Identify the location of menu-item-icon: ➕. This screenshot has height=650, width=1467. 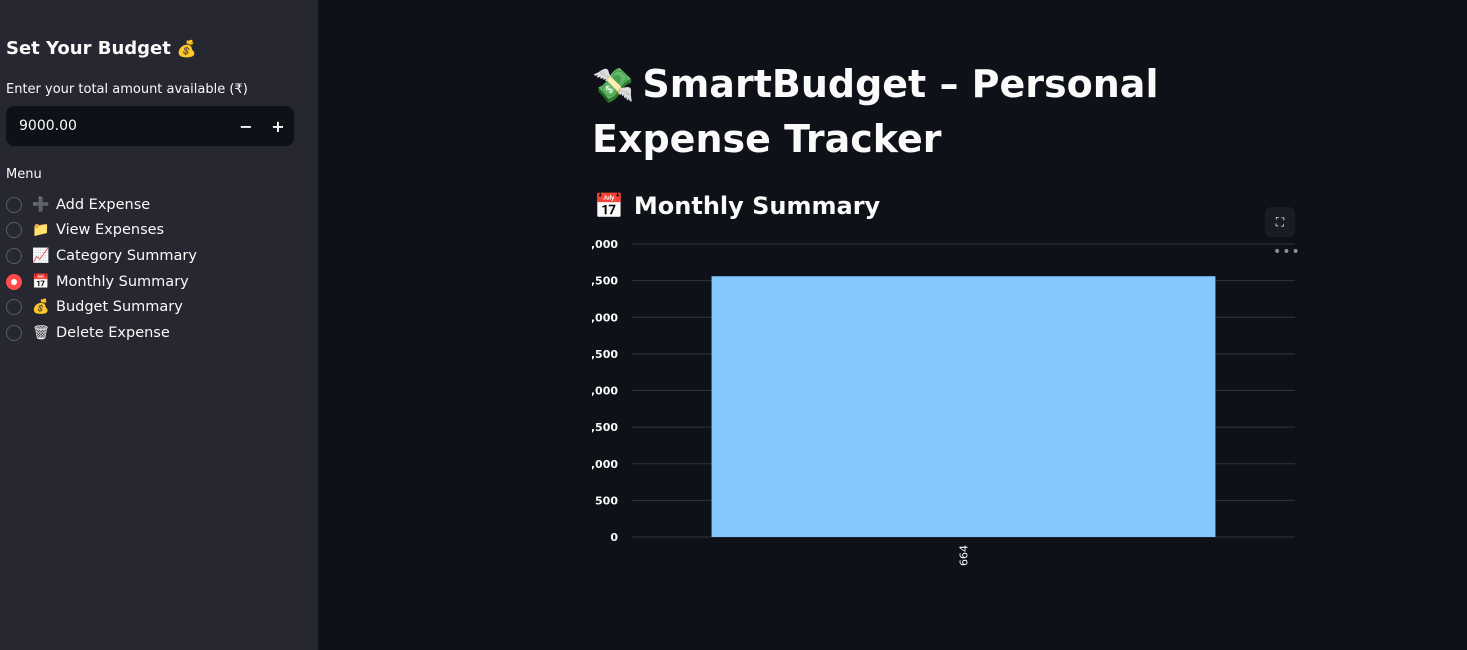
(41, 204).